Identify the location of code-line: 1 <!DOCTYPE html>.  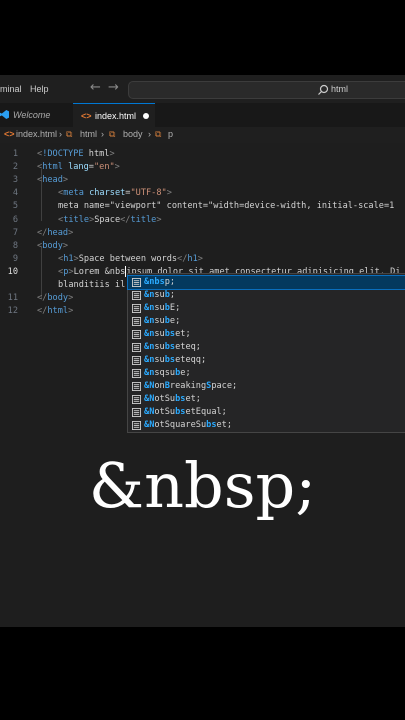
(202, 154).